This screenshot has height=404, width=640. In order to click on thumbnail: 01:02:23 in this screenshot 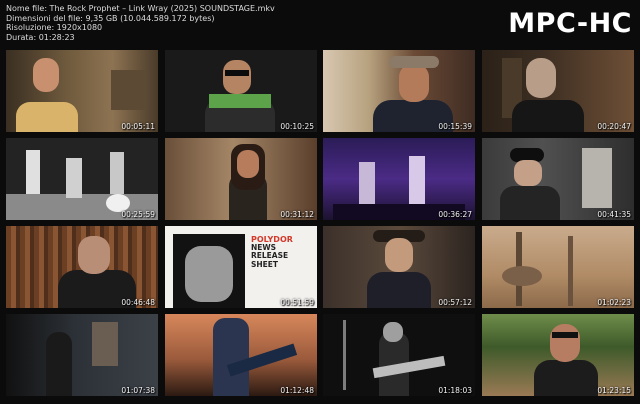, I will do `click(558, 267)`.